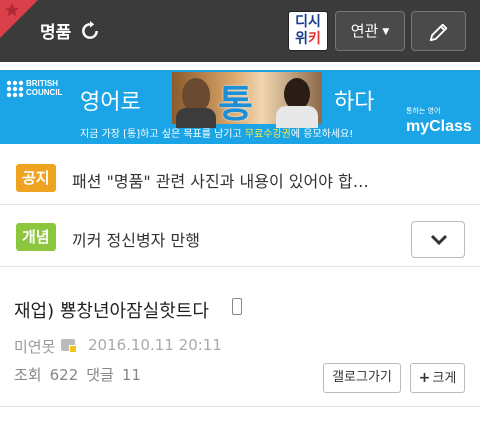 This screenshot has height=421, width=480. What do you see at coordinates (69, 346) in the screenshot?
I see `user-icon` at bounding box center [69, 346].